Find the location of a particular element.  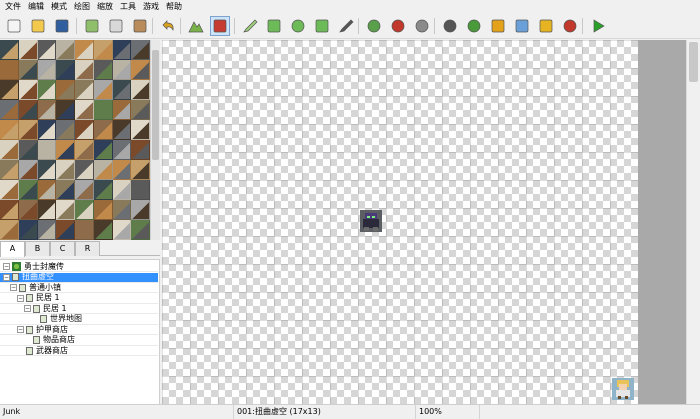

ellipse-button is located at coordinates (298, 26).